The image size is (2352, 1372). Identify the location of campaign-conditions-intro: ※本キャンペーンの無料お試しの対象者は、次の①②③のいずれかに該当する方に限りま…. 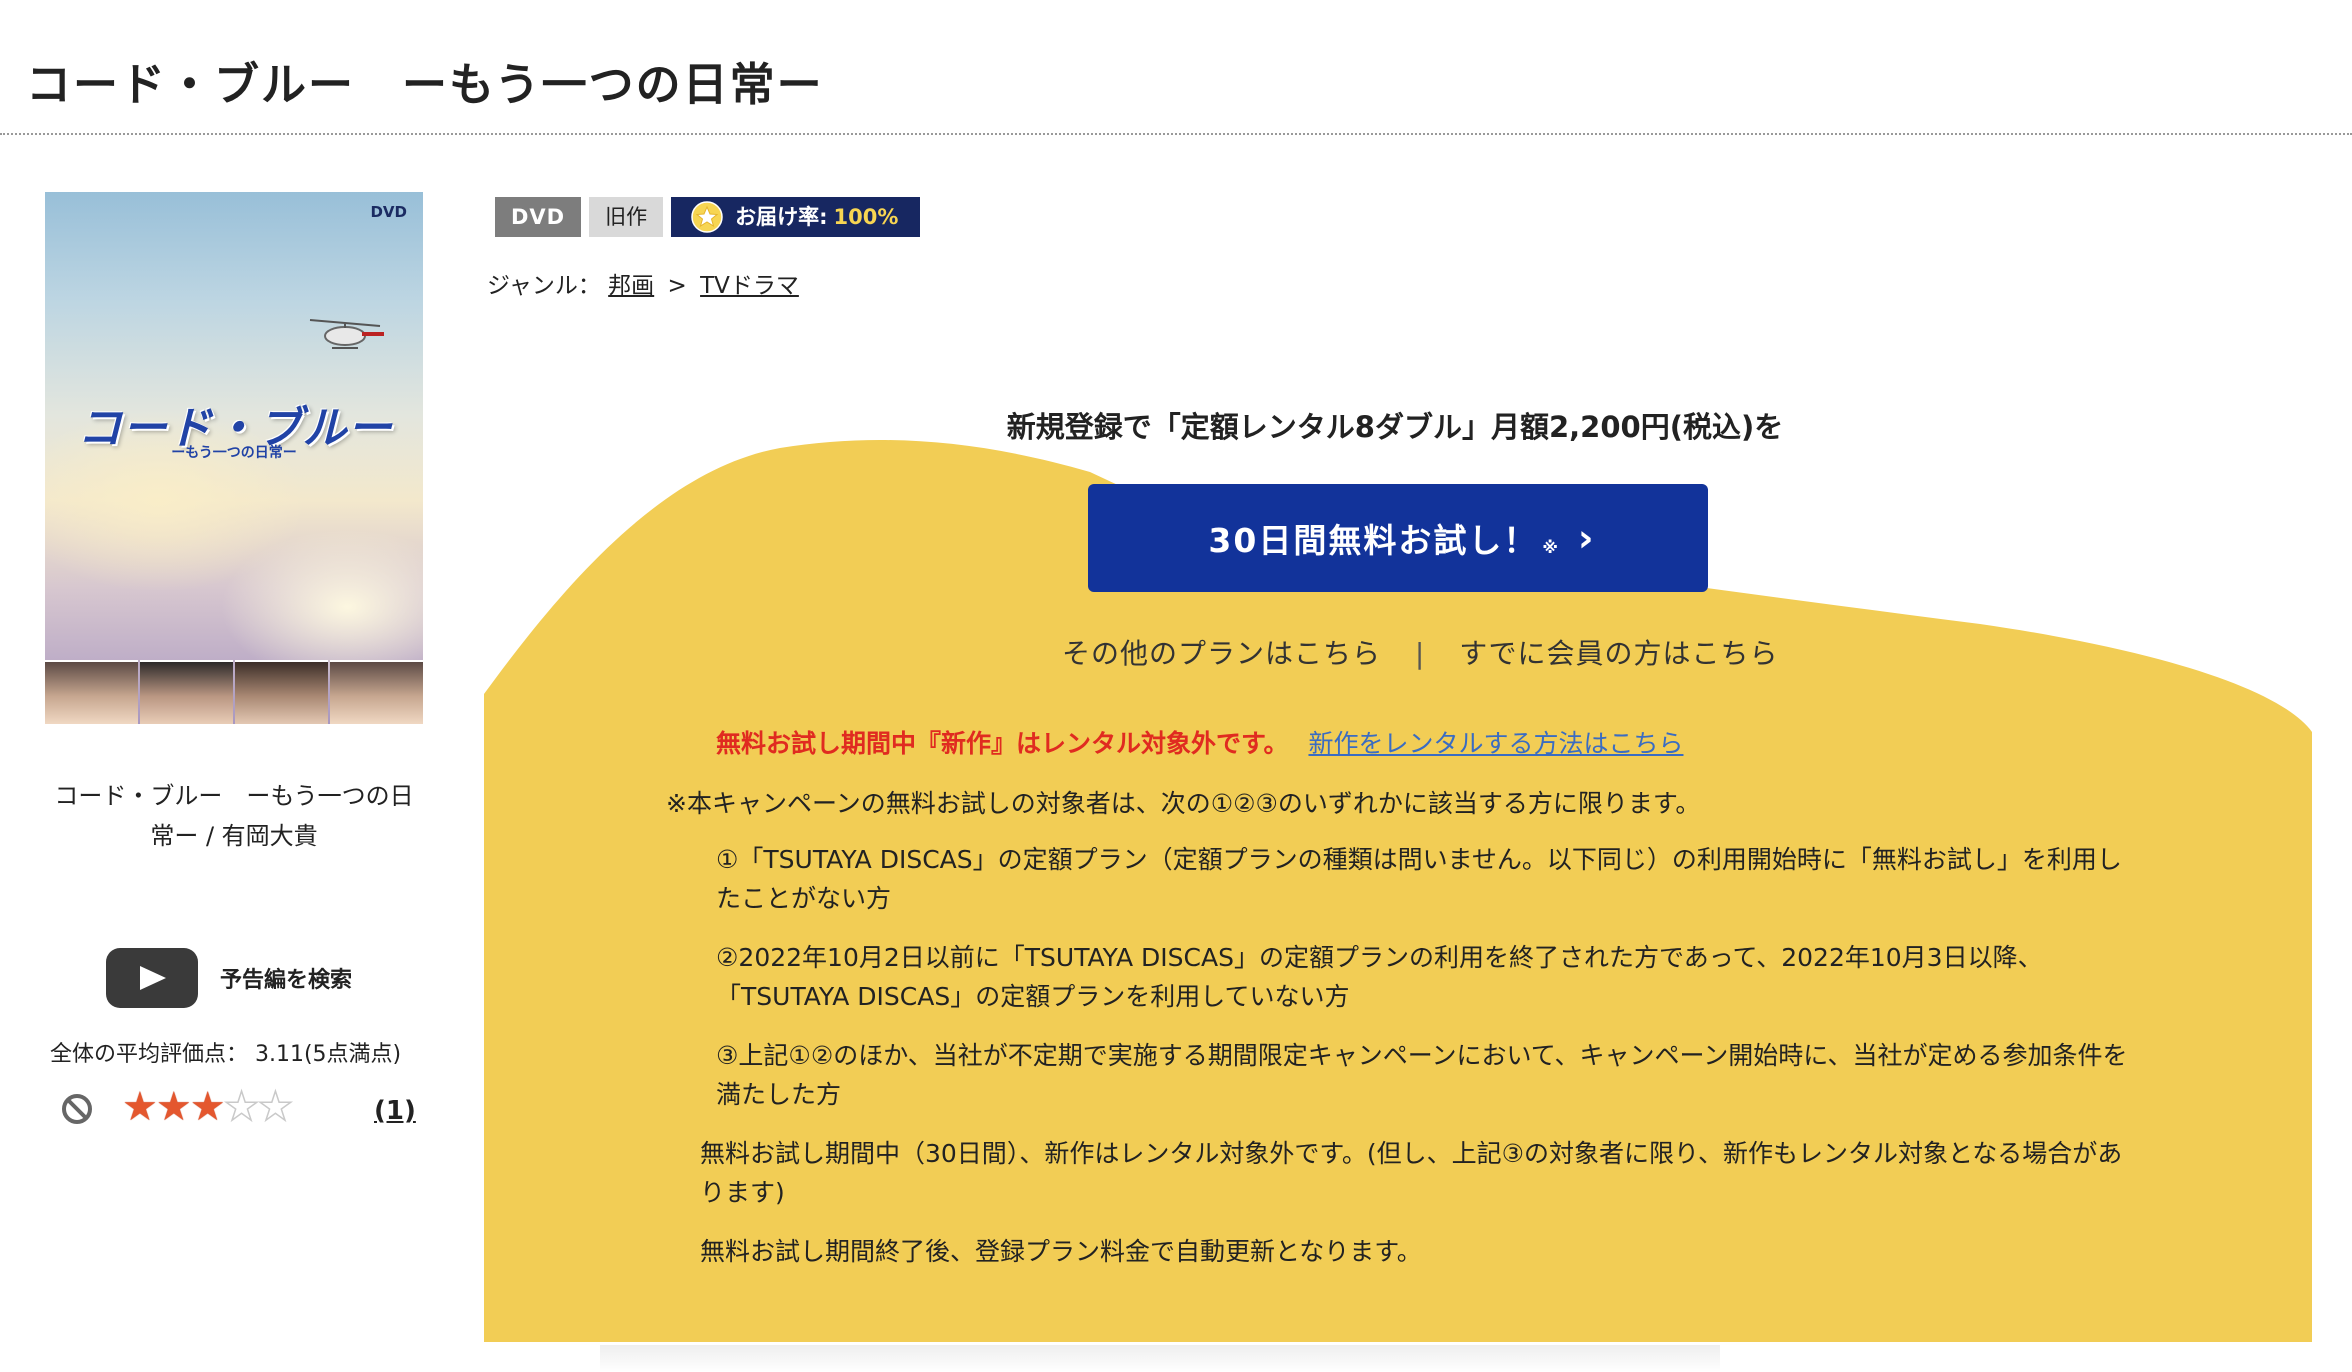
(1183, 803).